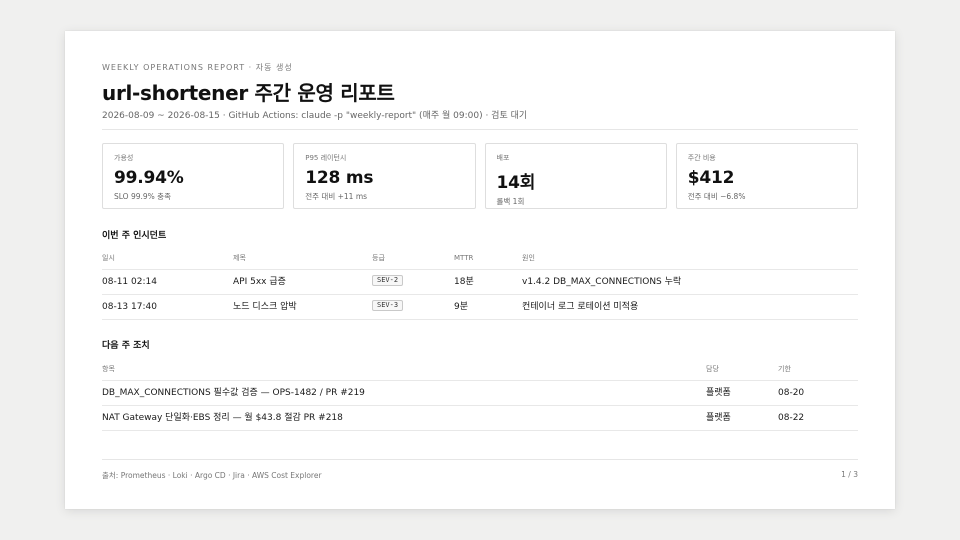  I want to click on severity-badge: SEV-2, so click(388, 280).